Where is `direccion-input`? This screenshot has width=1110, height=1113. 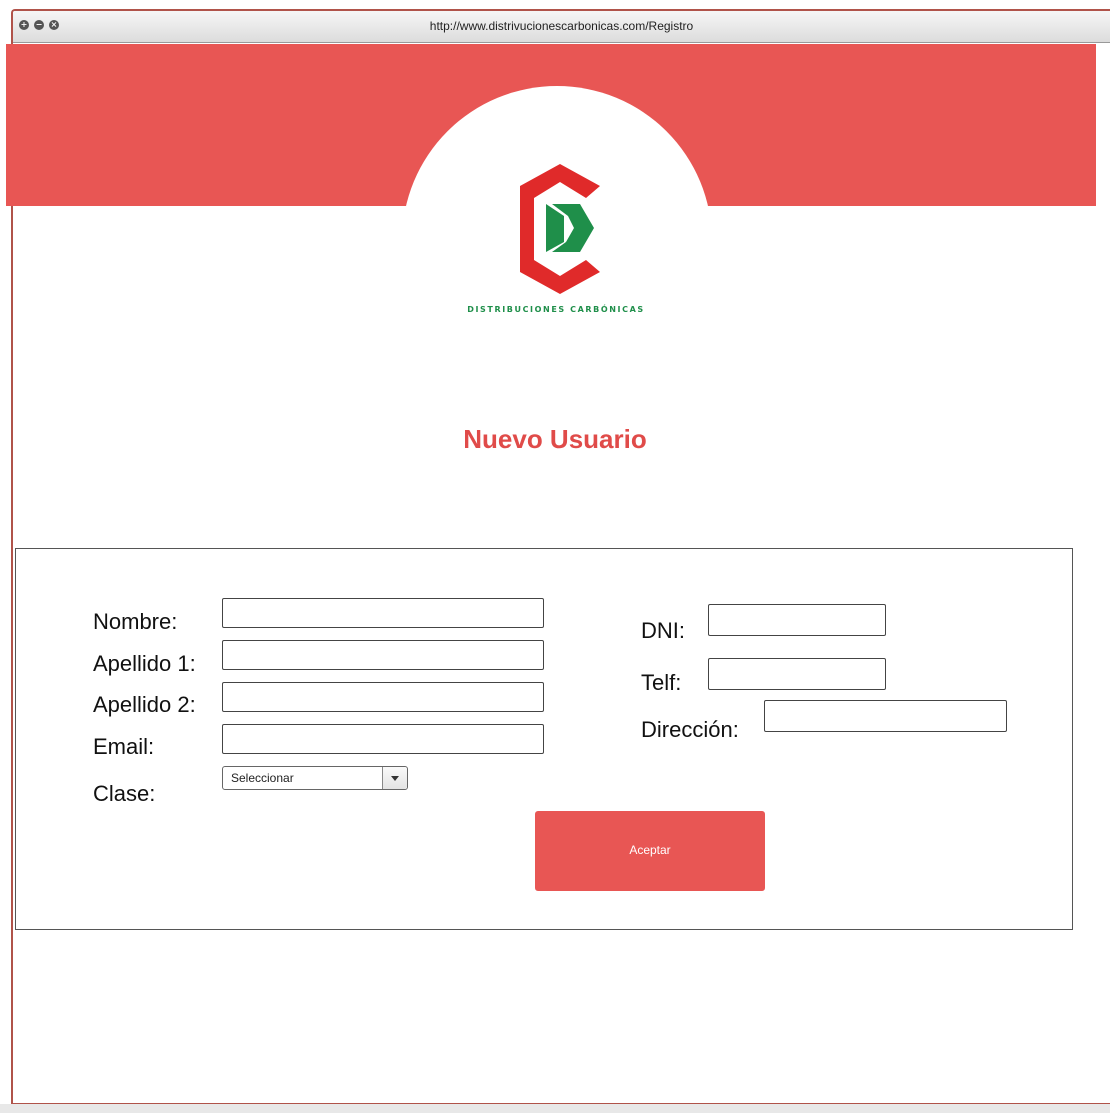
direccion-input is located at coordinates (885, 716).